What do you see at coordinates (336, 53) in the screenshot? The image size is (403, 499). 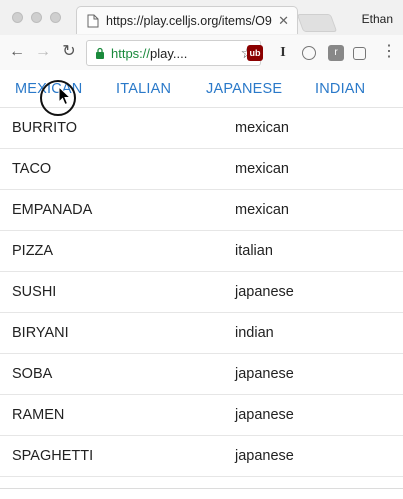 I see `r-extension-icon: r` at bounding box center [336, 53].